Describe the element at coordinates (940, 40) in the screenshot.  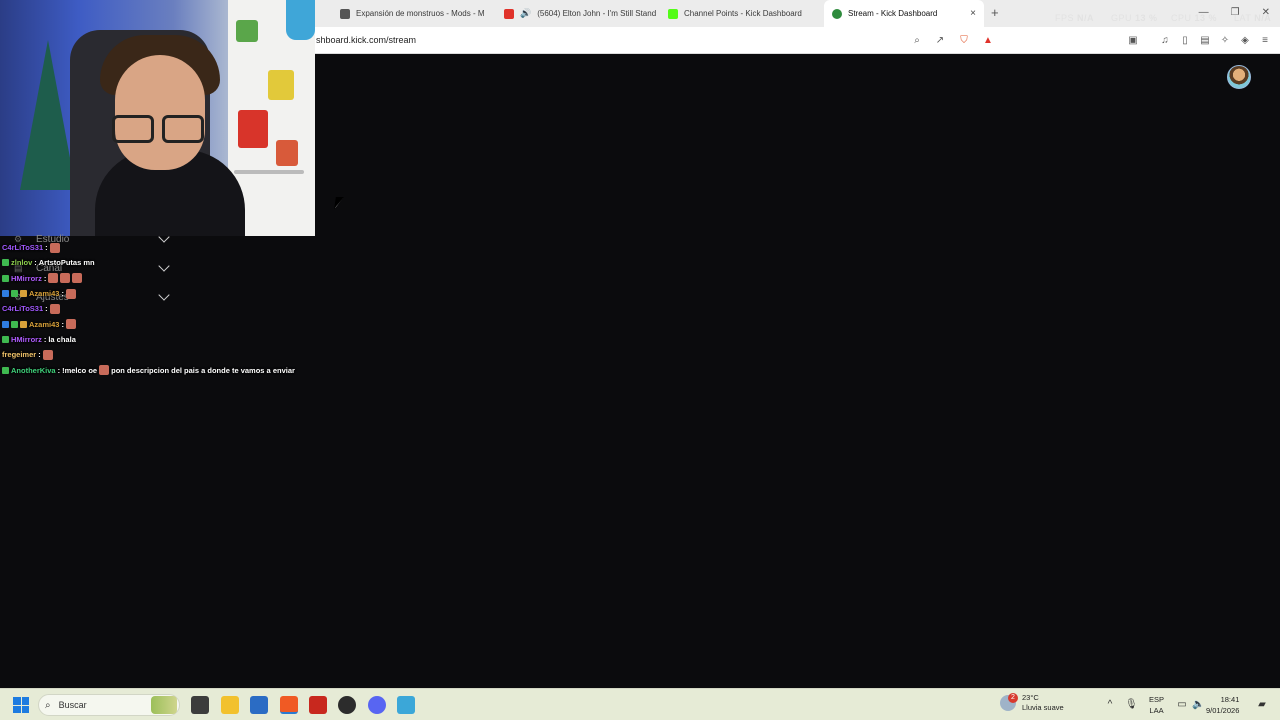
I see `share-icon: ↗` at that location.